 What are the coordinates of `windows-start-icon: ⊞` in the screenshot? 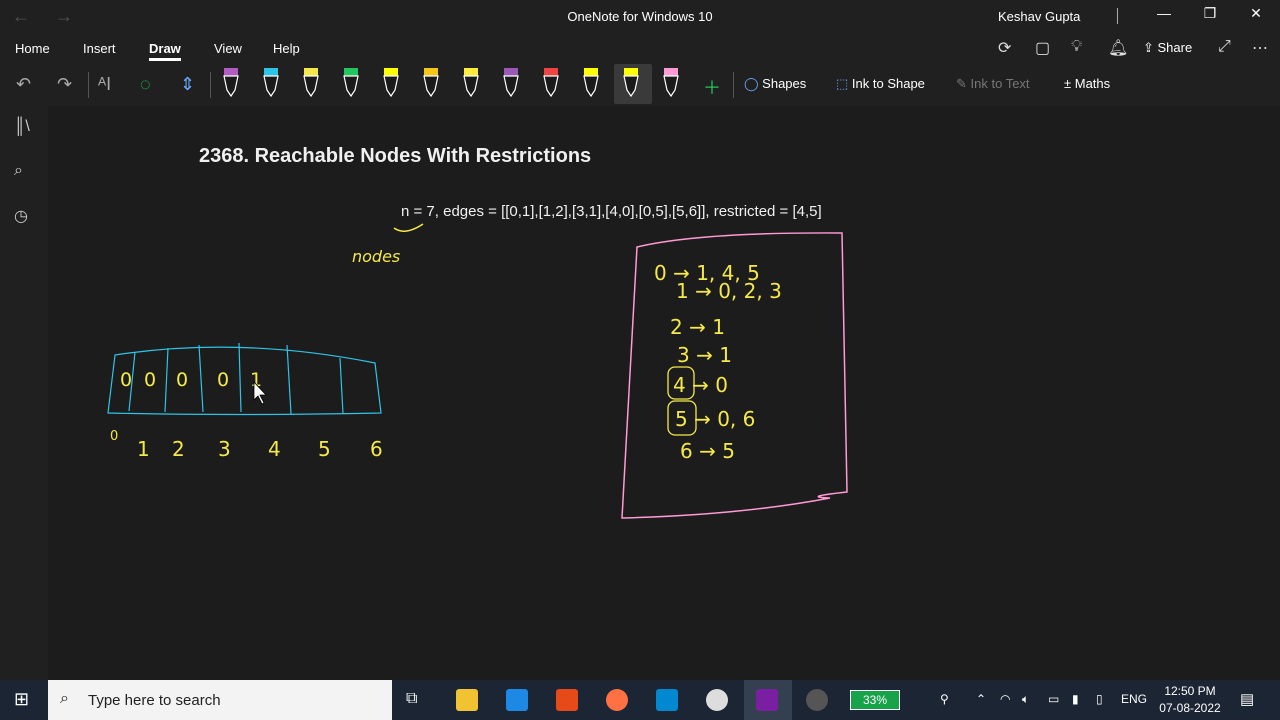 It's located at (21, 699).